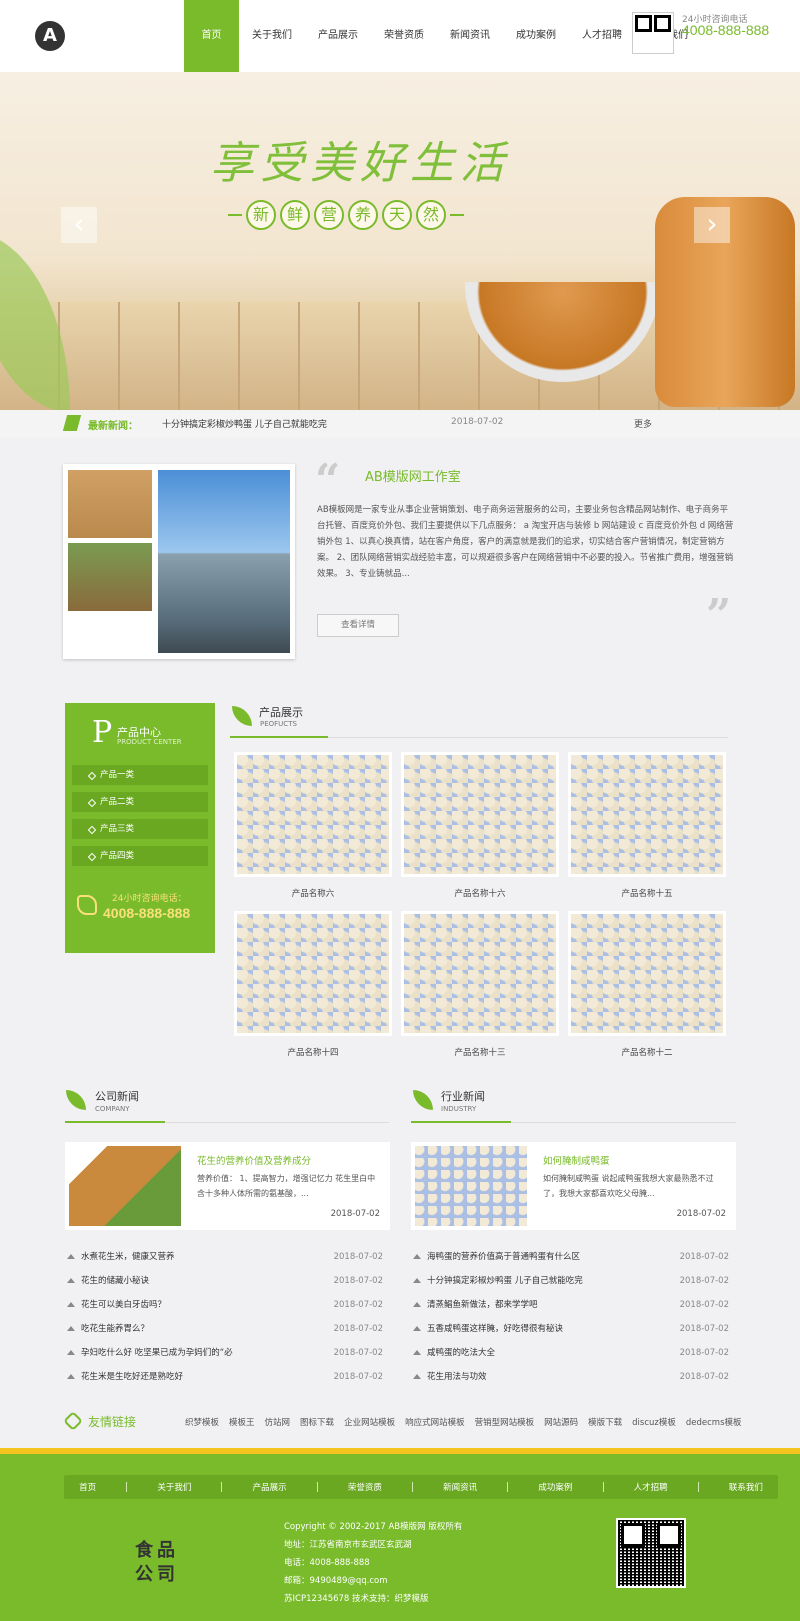 Image resolution: width=800 pixels, height=1621 pixels. What do you see at coordinates (317, 1422) in the screenshot?
I see `friend-link: 图标下载` at bounding box center [317, 1422].